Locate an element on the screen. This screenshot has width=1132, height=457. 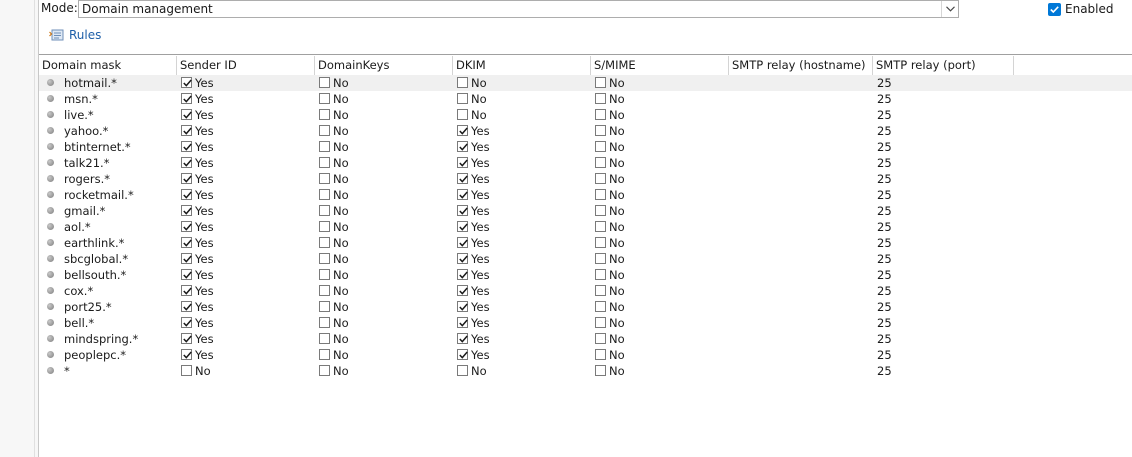
table-row: talk21.* Yes No Yes No 25 is located at coordinates (585, 163).